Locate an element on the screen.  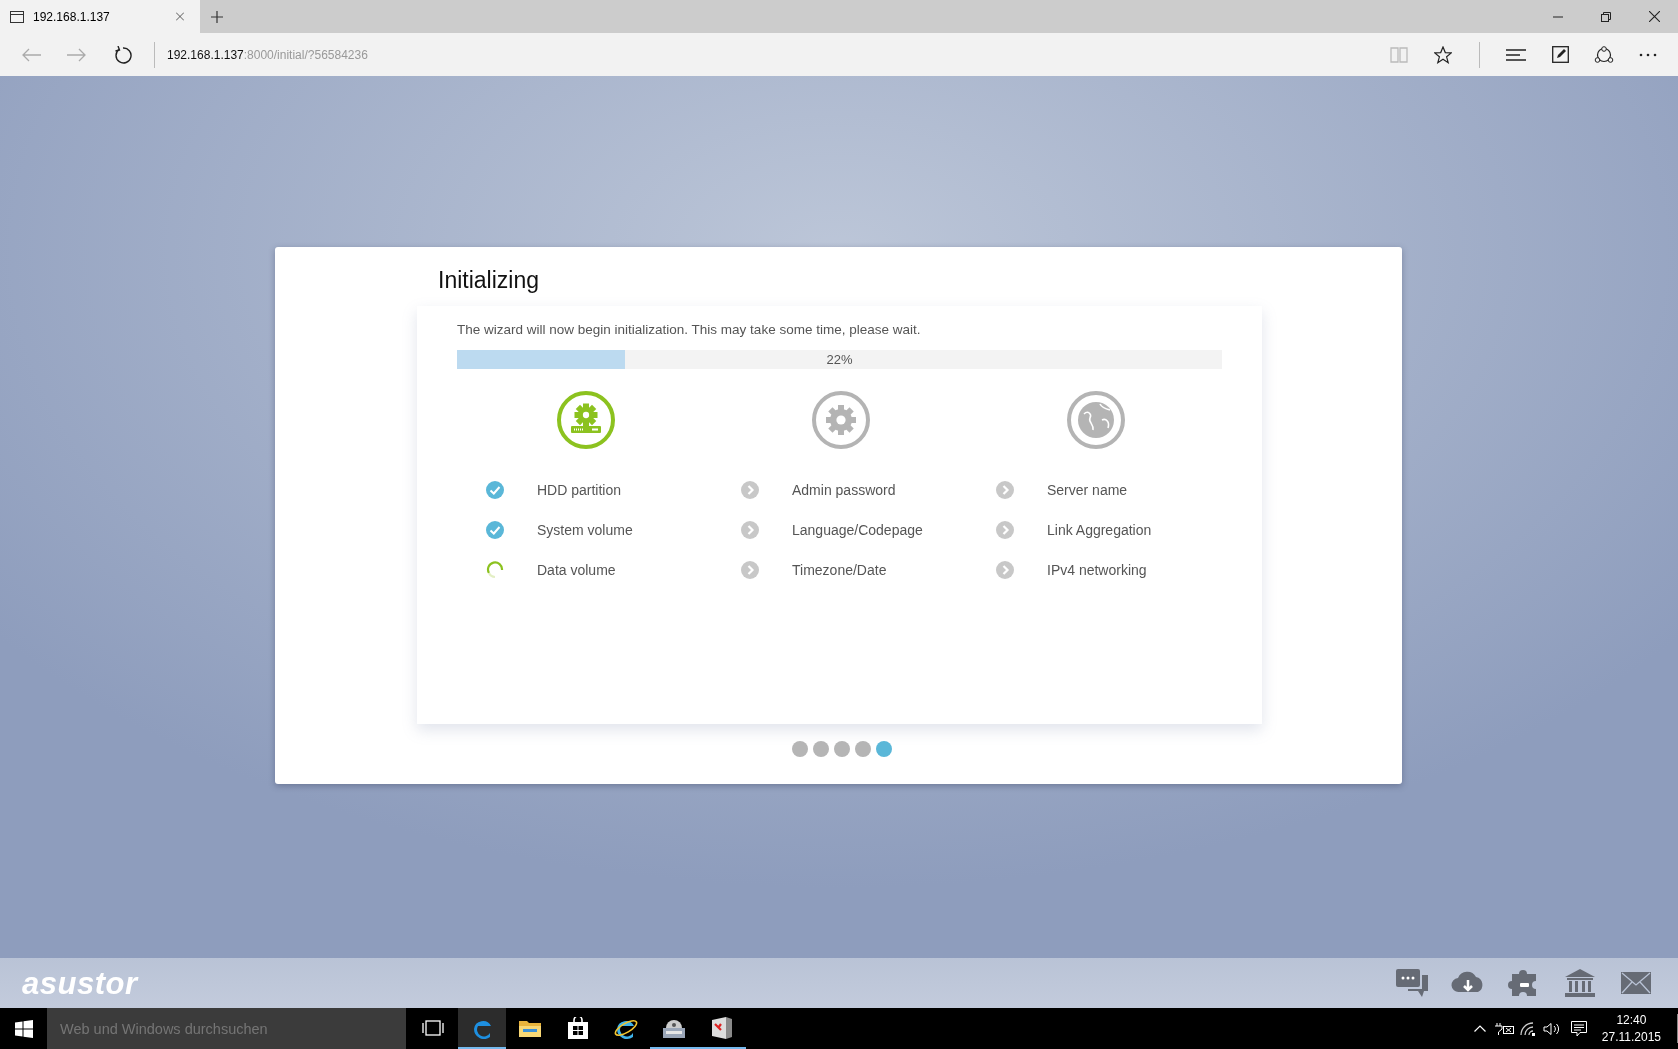
asustor-logo: asustor is located at coordinates (80, 983).